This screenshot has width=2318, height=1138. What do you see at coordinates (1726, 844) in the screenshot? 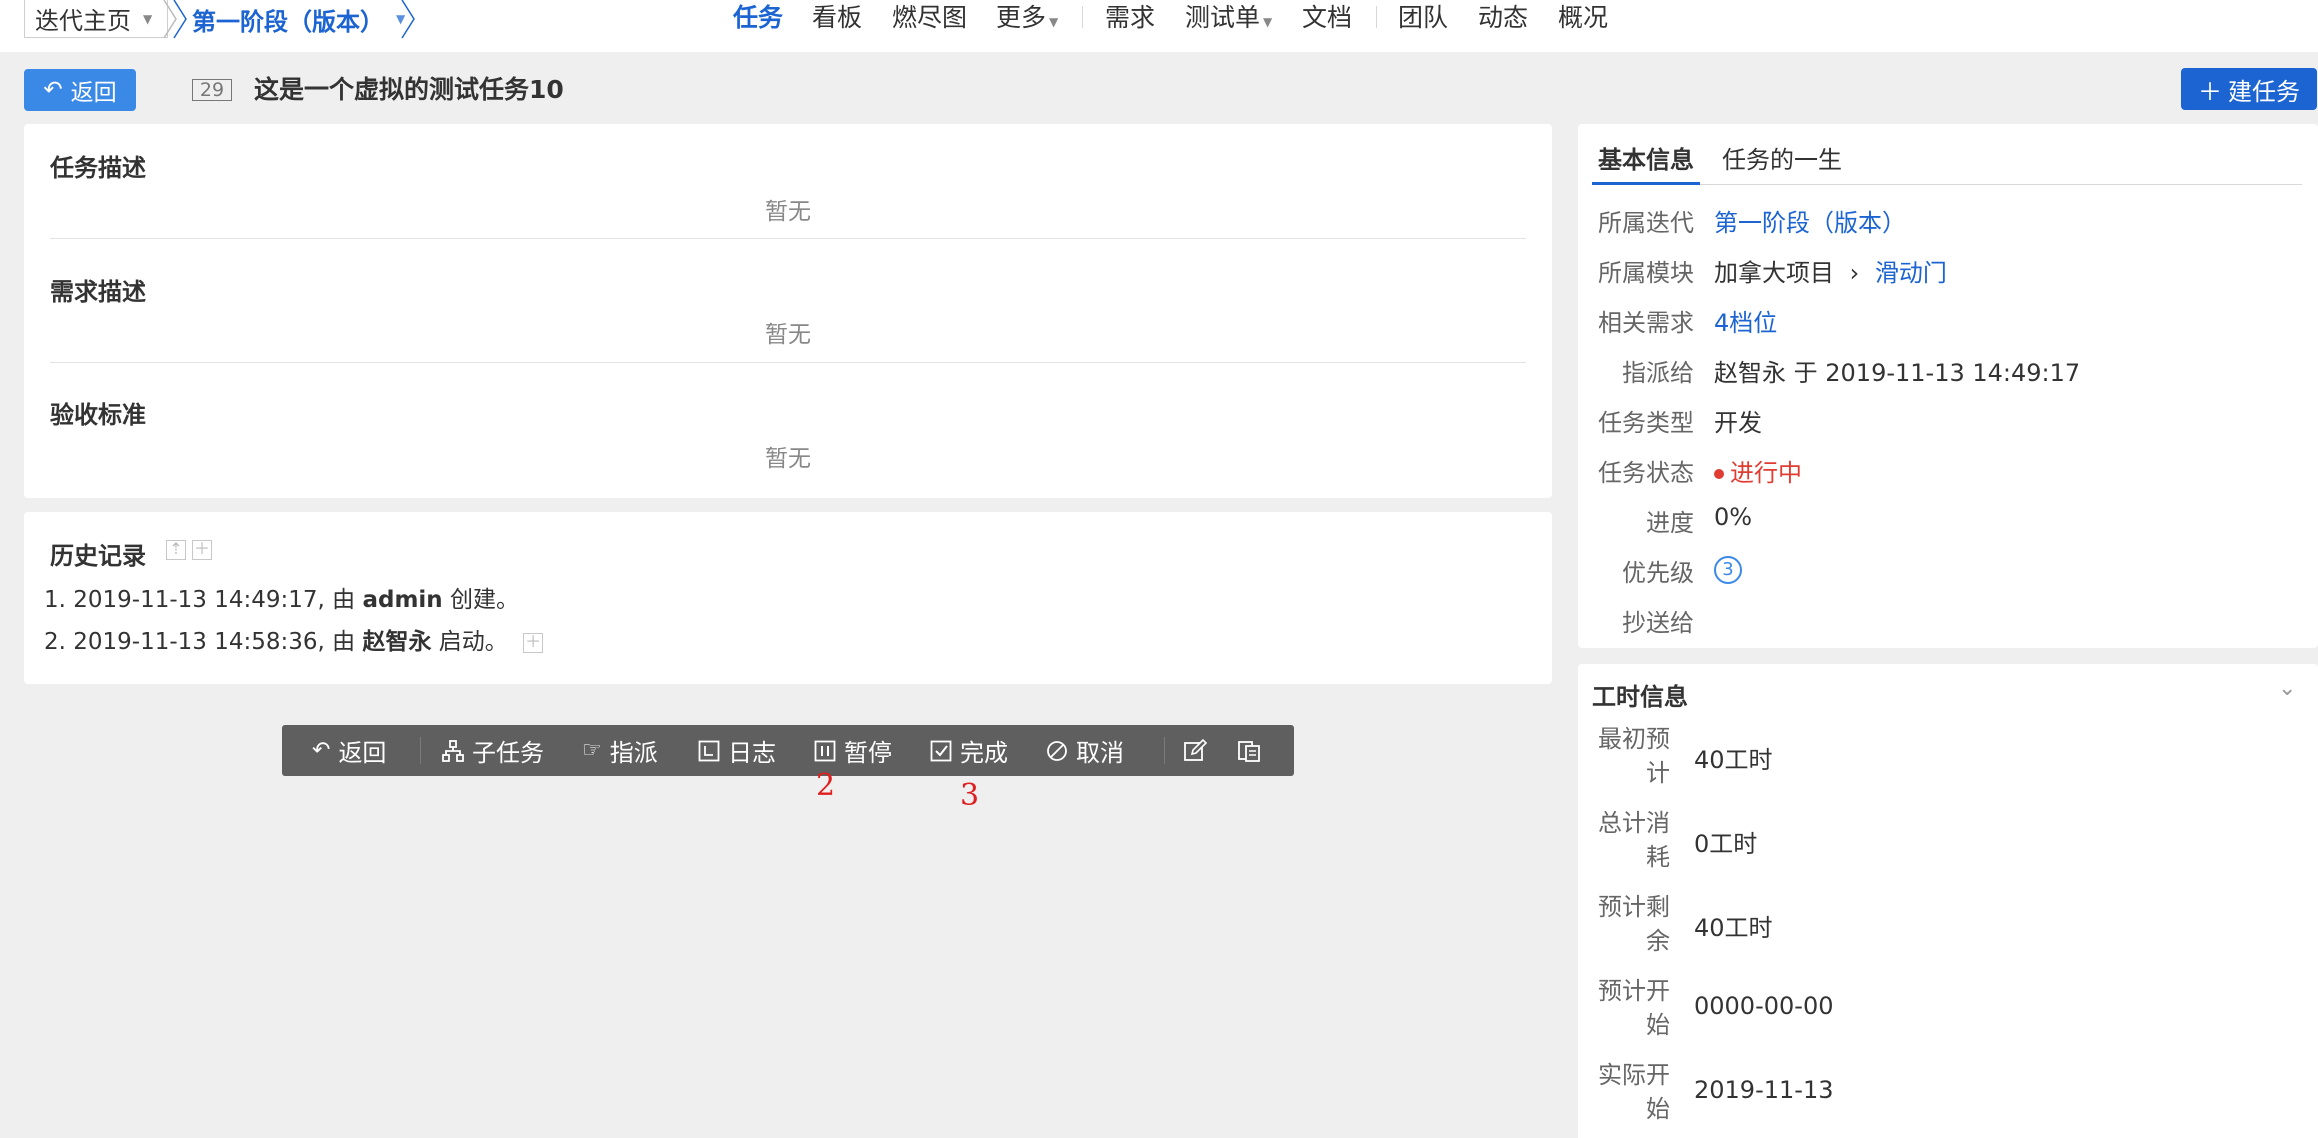
I see `work-value-consumed: 0工时` at bounding box center [1726, 844].